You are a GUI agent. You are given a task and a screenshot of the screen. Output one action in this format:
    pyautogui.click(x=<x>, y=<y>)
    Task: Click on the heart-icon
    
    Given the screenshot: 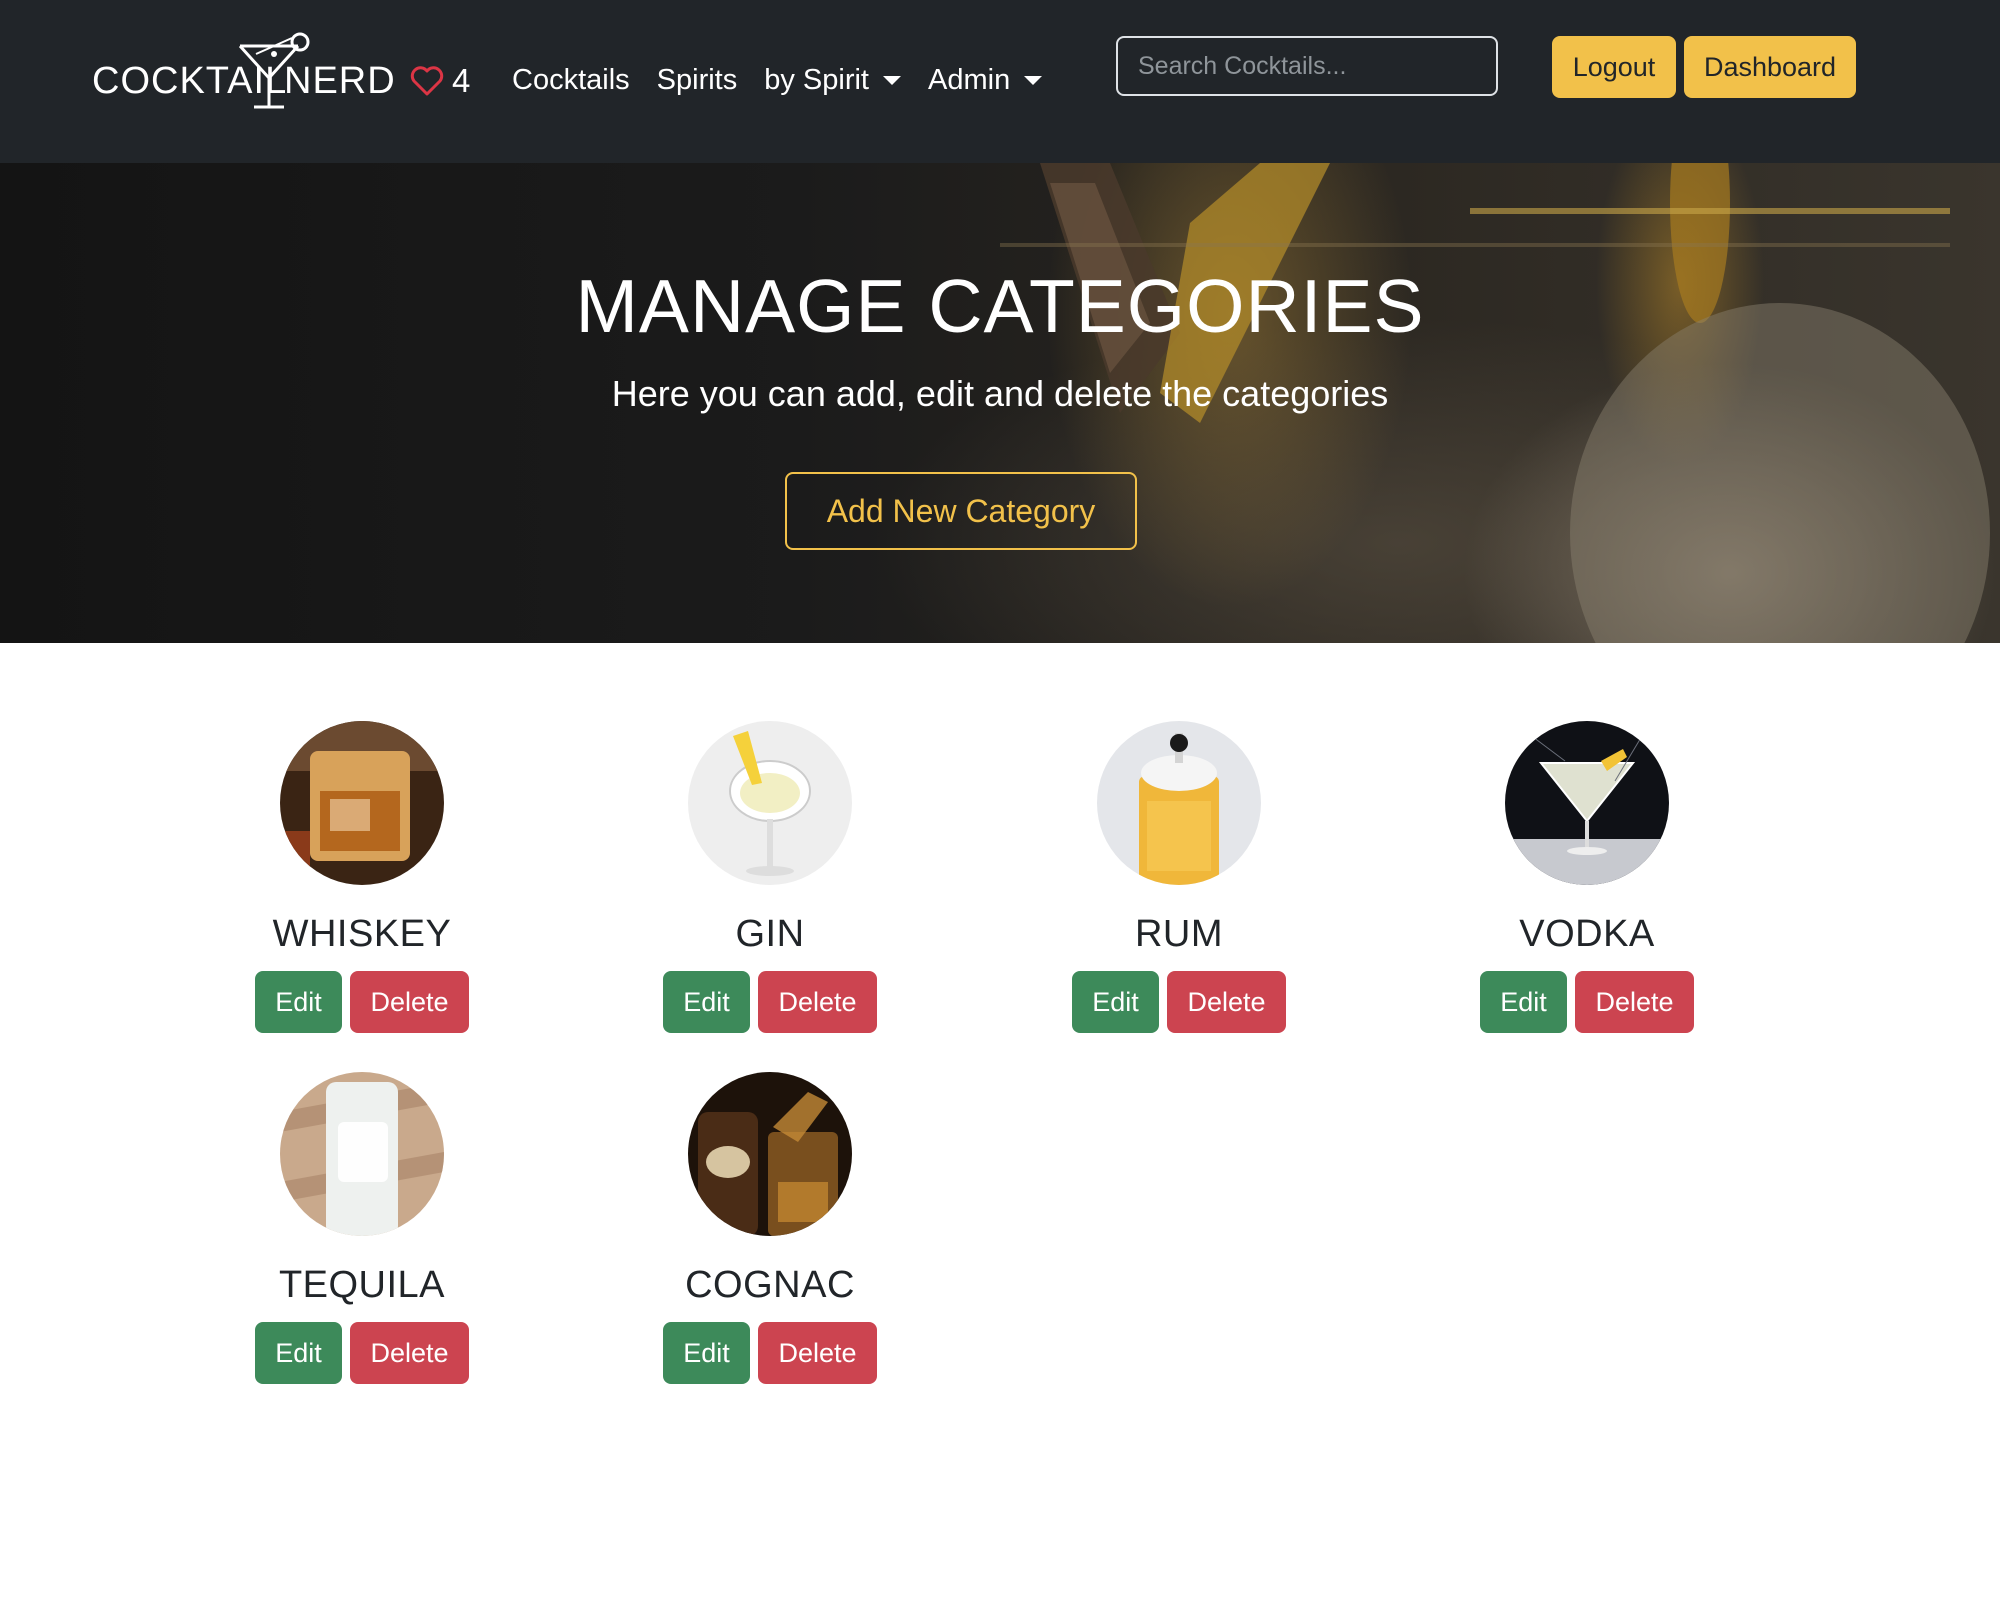 What is the action you would take?
    pyautogui.click(x=427, y=81)
    